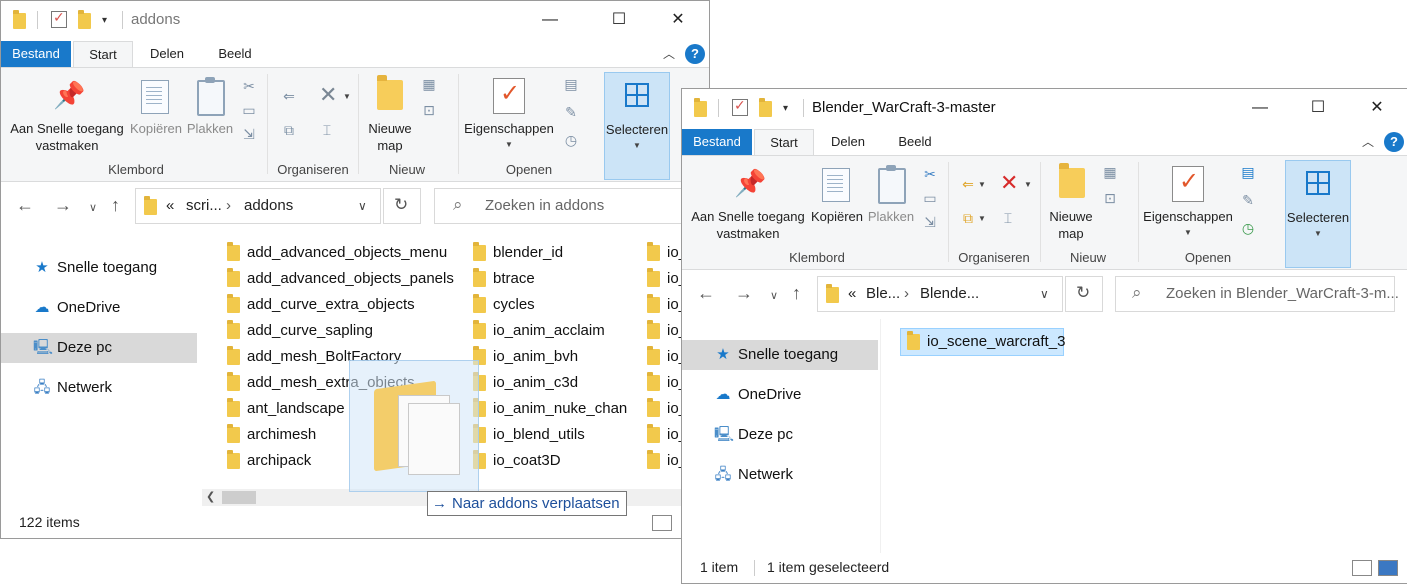 The image size is (1407, 584). I want to click on search-box: ⌕ Zoeken in addons, so click(570, 206).